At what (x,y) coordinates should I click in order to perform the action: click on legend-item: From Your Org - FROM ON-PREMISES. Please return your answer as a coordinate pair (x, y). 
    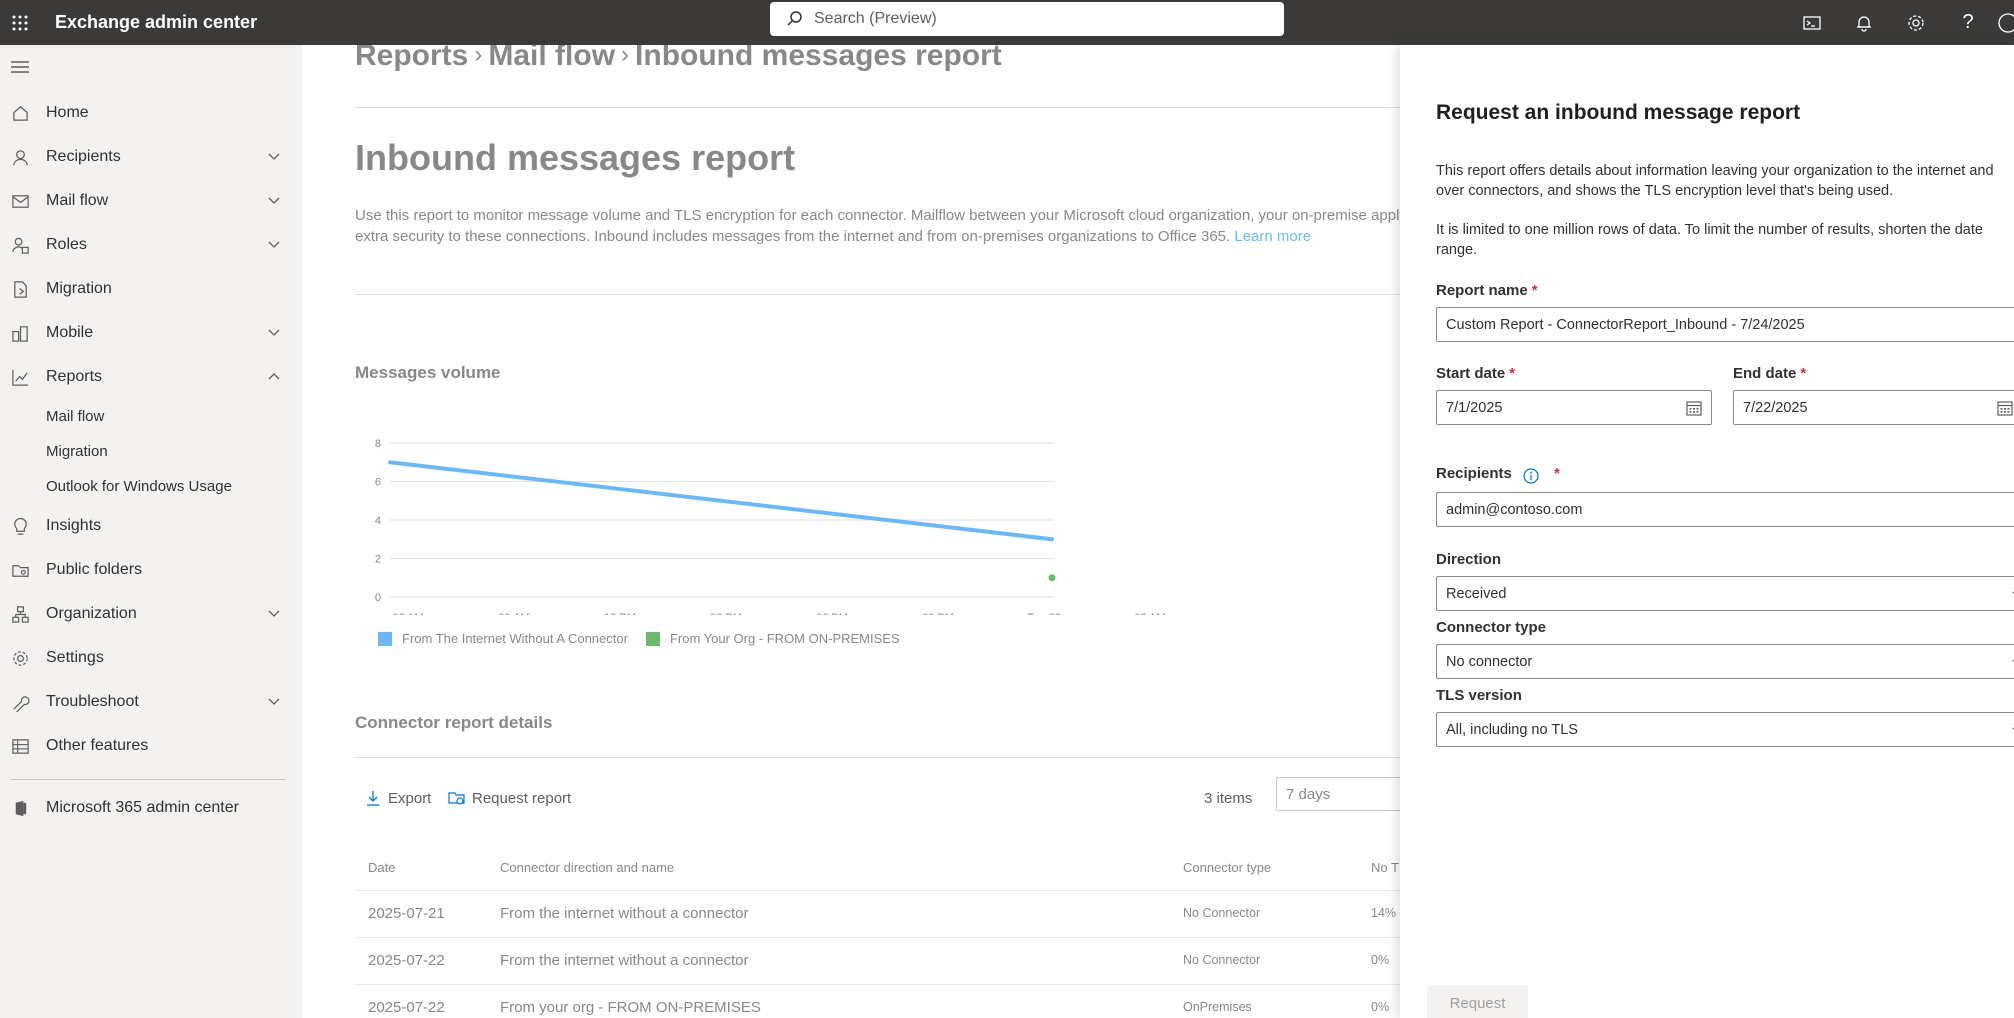
    Looking at the image, I should click on (772, 638).